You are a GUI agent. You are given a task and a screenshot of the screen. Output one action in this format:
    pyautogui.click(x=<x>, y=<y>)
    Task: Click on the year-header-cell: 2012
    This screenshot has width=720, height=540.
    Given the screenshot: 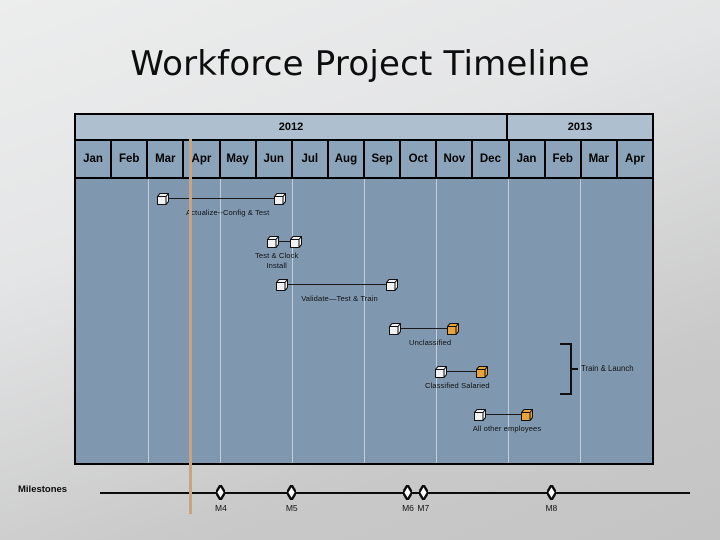 What is the action you would take?
    pyautogui.click(x=292, y=128)
    